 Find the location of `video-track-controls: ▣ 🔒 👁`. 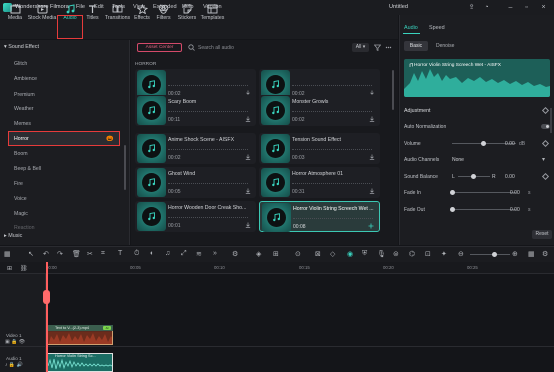

video-track-controls: ▣ 🔒 👁 is located at coordinates (15, 342).